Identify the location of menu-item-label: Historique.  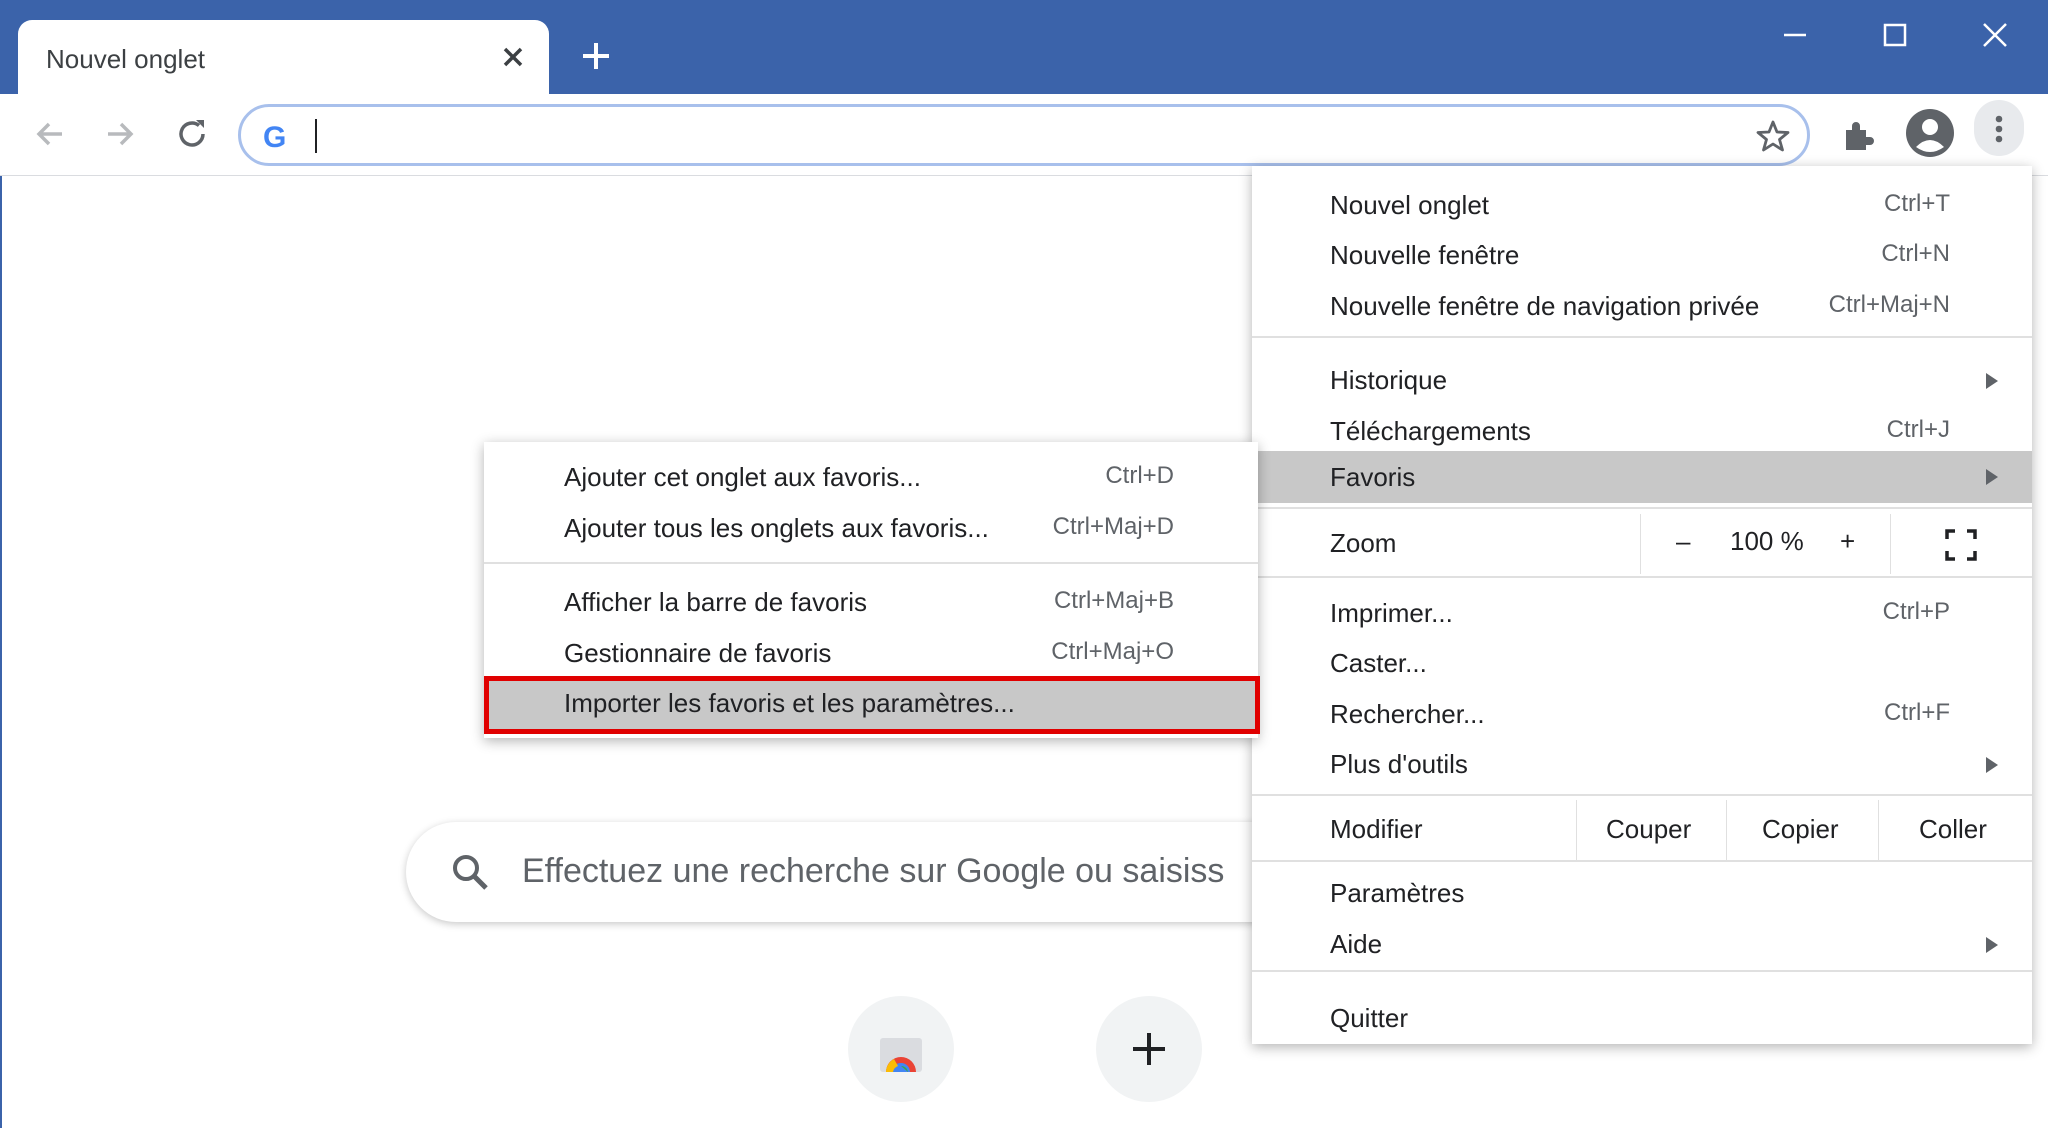
(1389, 380).